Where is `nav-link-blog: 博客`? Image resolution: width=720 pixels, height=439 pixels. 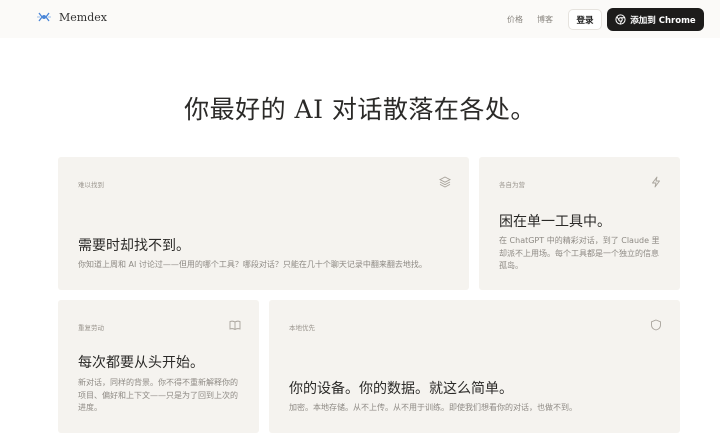 nav-link-blog: 博客 is located at coordinates (545, 19).